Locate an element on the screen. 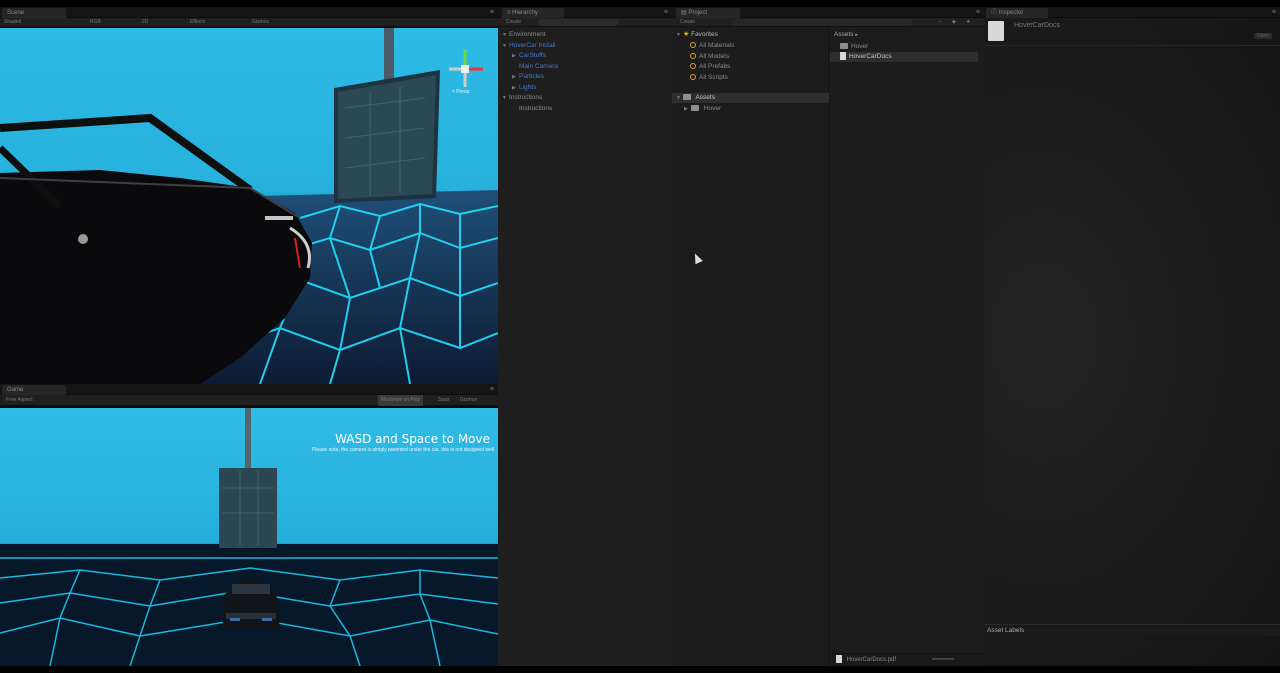 Image resolution: width=1280 pixels, height=673 pixels. assets-folder: ▼ Assets is located at coordinates (695, 98).